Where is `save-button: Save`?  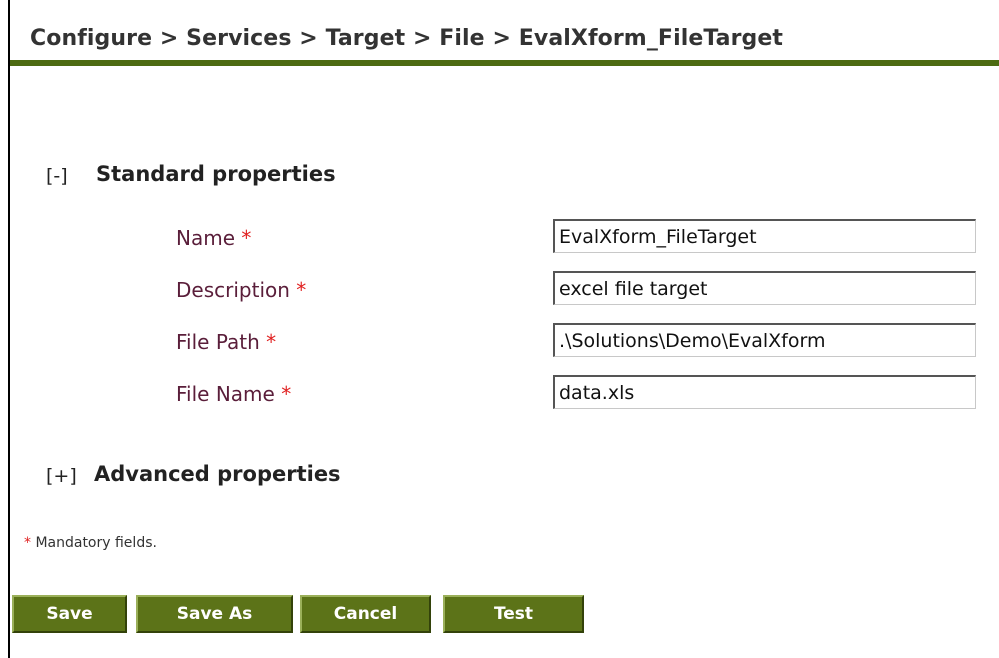
save-button: Save is located at coordinates (69, 614).